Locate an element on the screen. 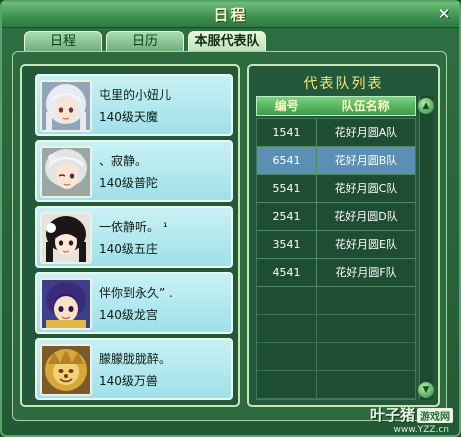 The height and width of the screenshot is (437, 461). watermark-logo: 叶子猪 游戏网 is located at coordinates (411, 414).